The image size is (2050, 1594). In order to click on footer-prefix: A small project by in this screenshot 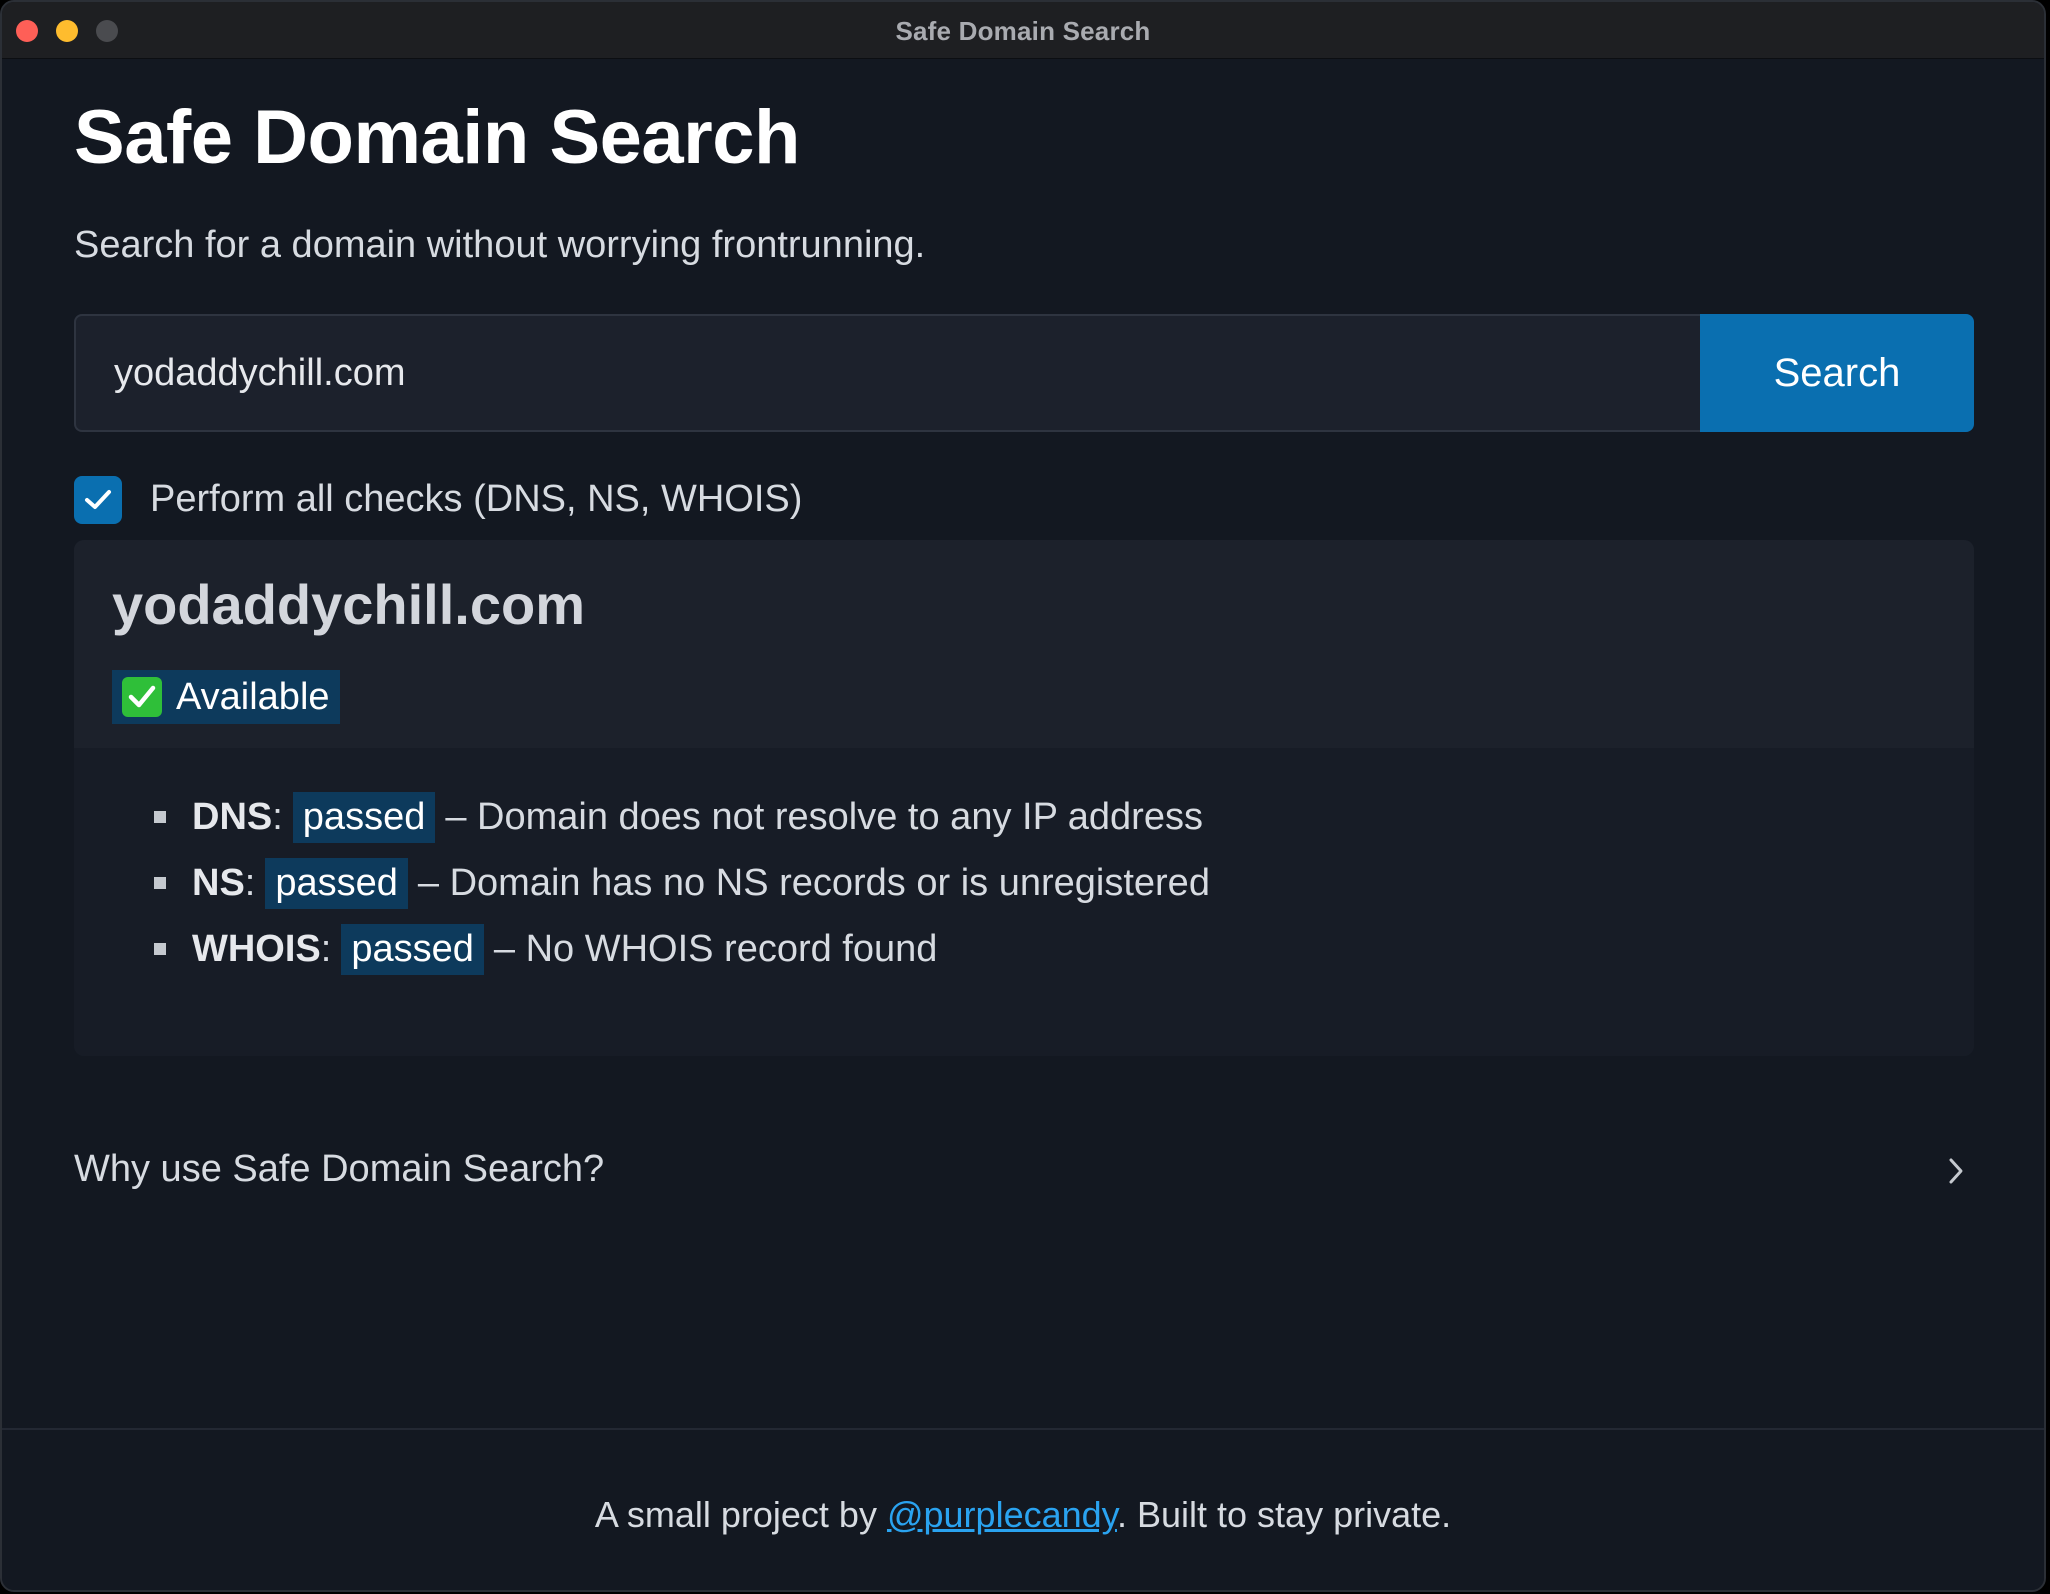, I will do `click(740, 1514)`.